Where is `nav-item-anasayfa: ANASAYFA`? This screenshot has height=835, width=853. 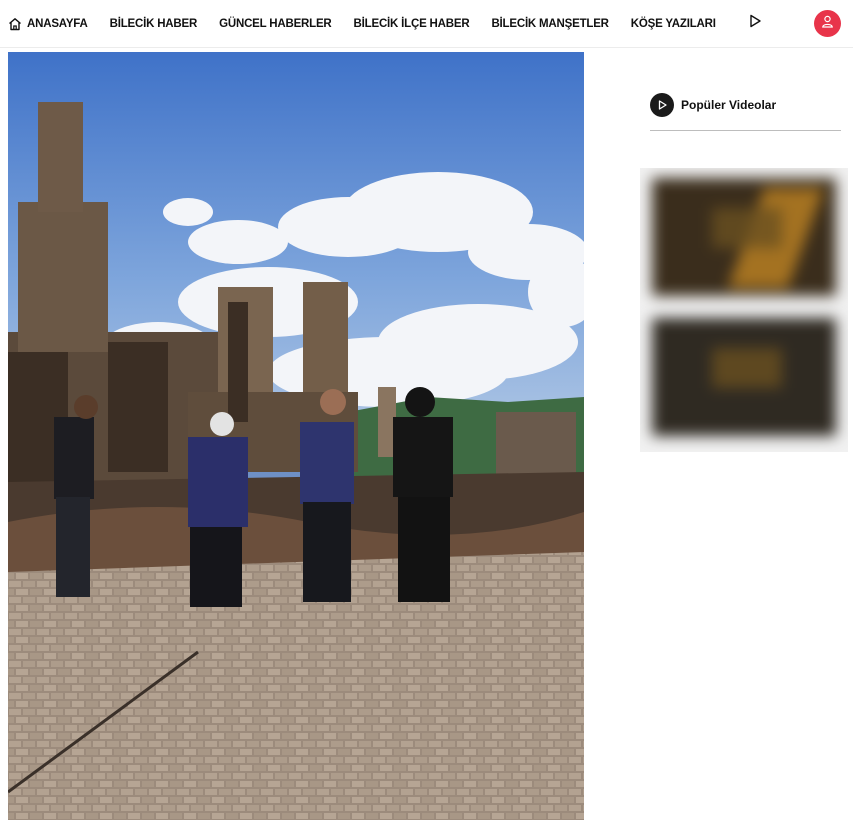 nav-item-anasayfa: ANASAYFA is located at coordinates (48, 23).